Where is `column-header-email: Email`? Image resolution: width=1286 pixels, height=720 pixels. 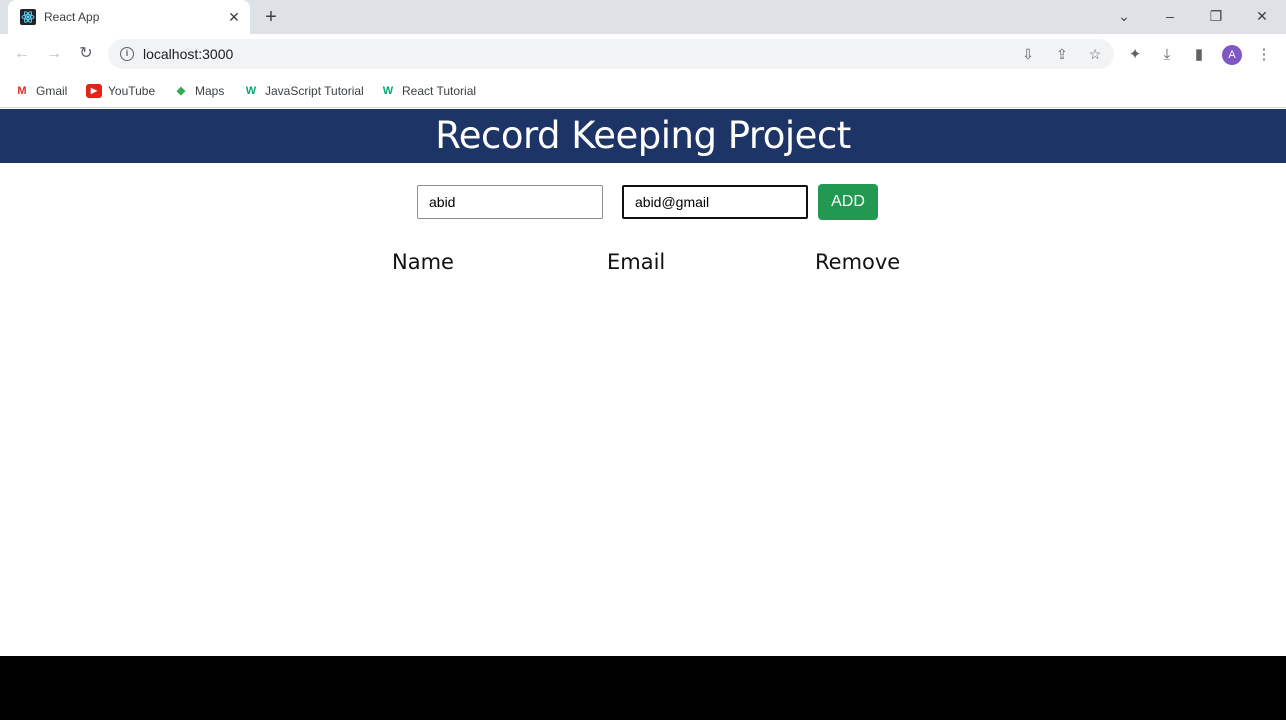 column-header-email: Email is located at coordinates (636, 262).